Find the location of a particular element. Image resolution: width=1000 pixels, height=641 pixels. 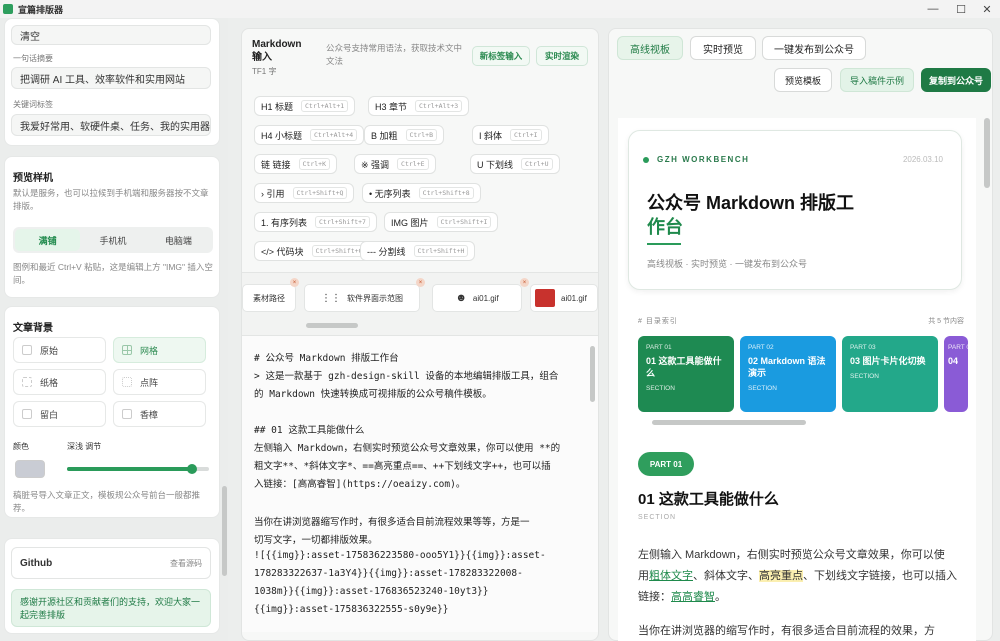

blank-icon is located at coordinates (27, 414).